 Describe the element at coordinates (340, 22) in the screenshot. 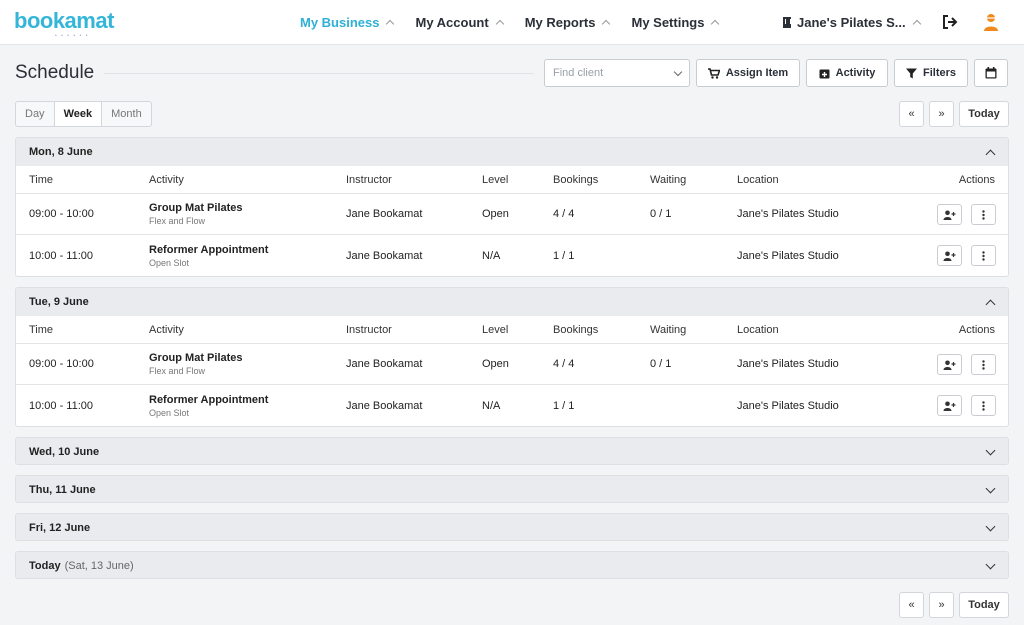

I see `nav-label: My Business` at that location.